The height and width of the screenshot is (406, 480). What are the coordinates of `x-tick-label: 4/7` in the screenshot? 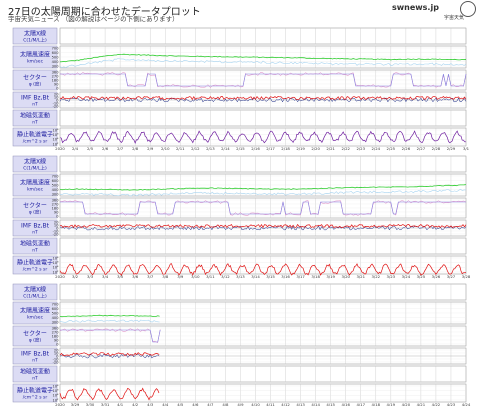 It's located at (210, 404).